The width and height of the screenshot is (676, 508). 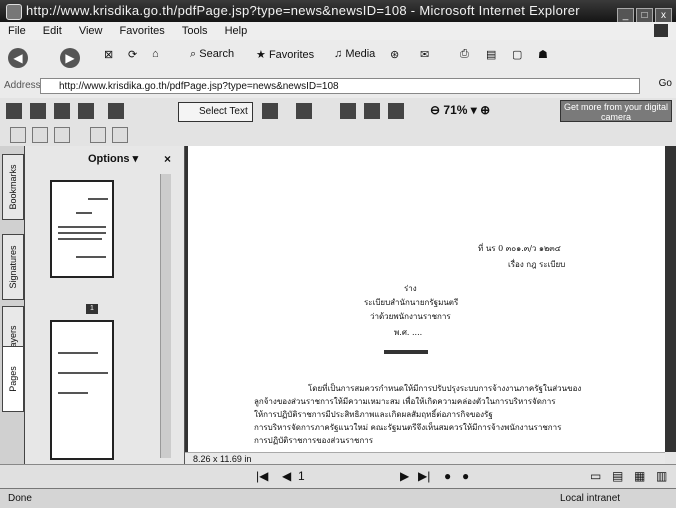 I want to click on zoom-level: ⊖ 71% ▾ ⊕, so click(x=460, y=110).